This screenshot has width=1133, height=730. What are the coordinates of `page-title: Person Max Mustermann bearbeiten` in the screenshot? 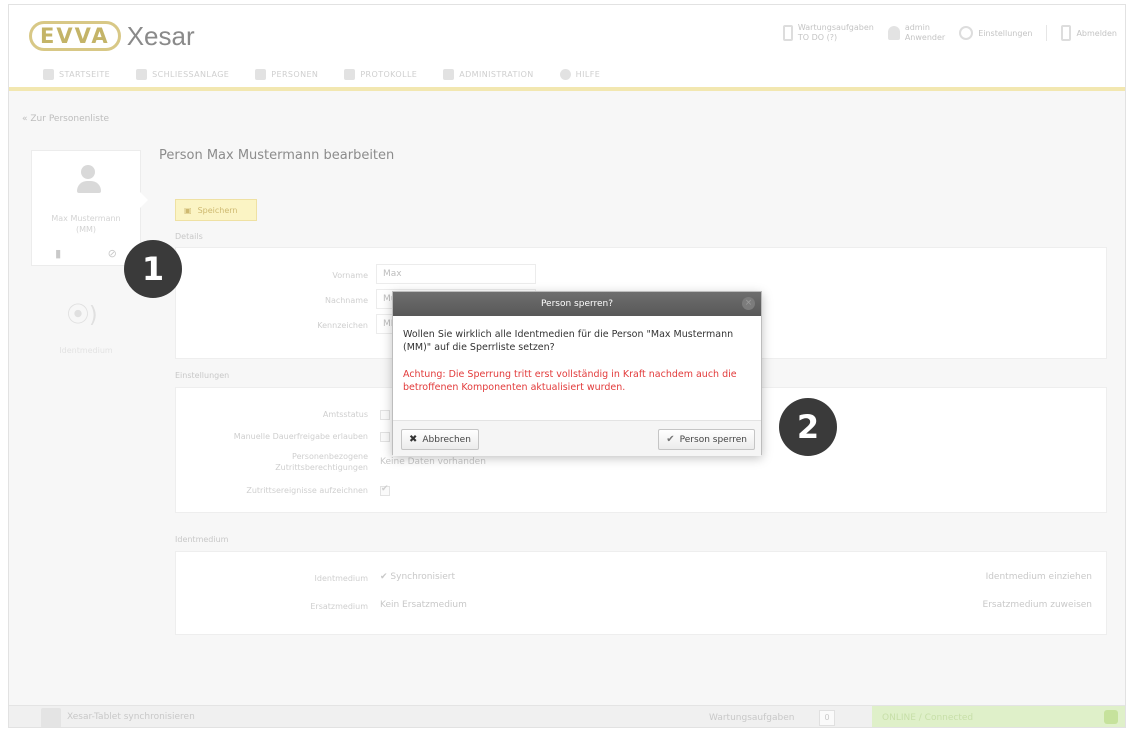 It's located at (277, 155).